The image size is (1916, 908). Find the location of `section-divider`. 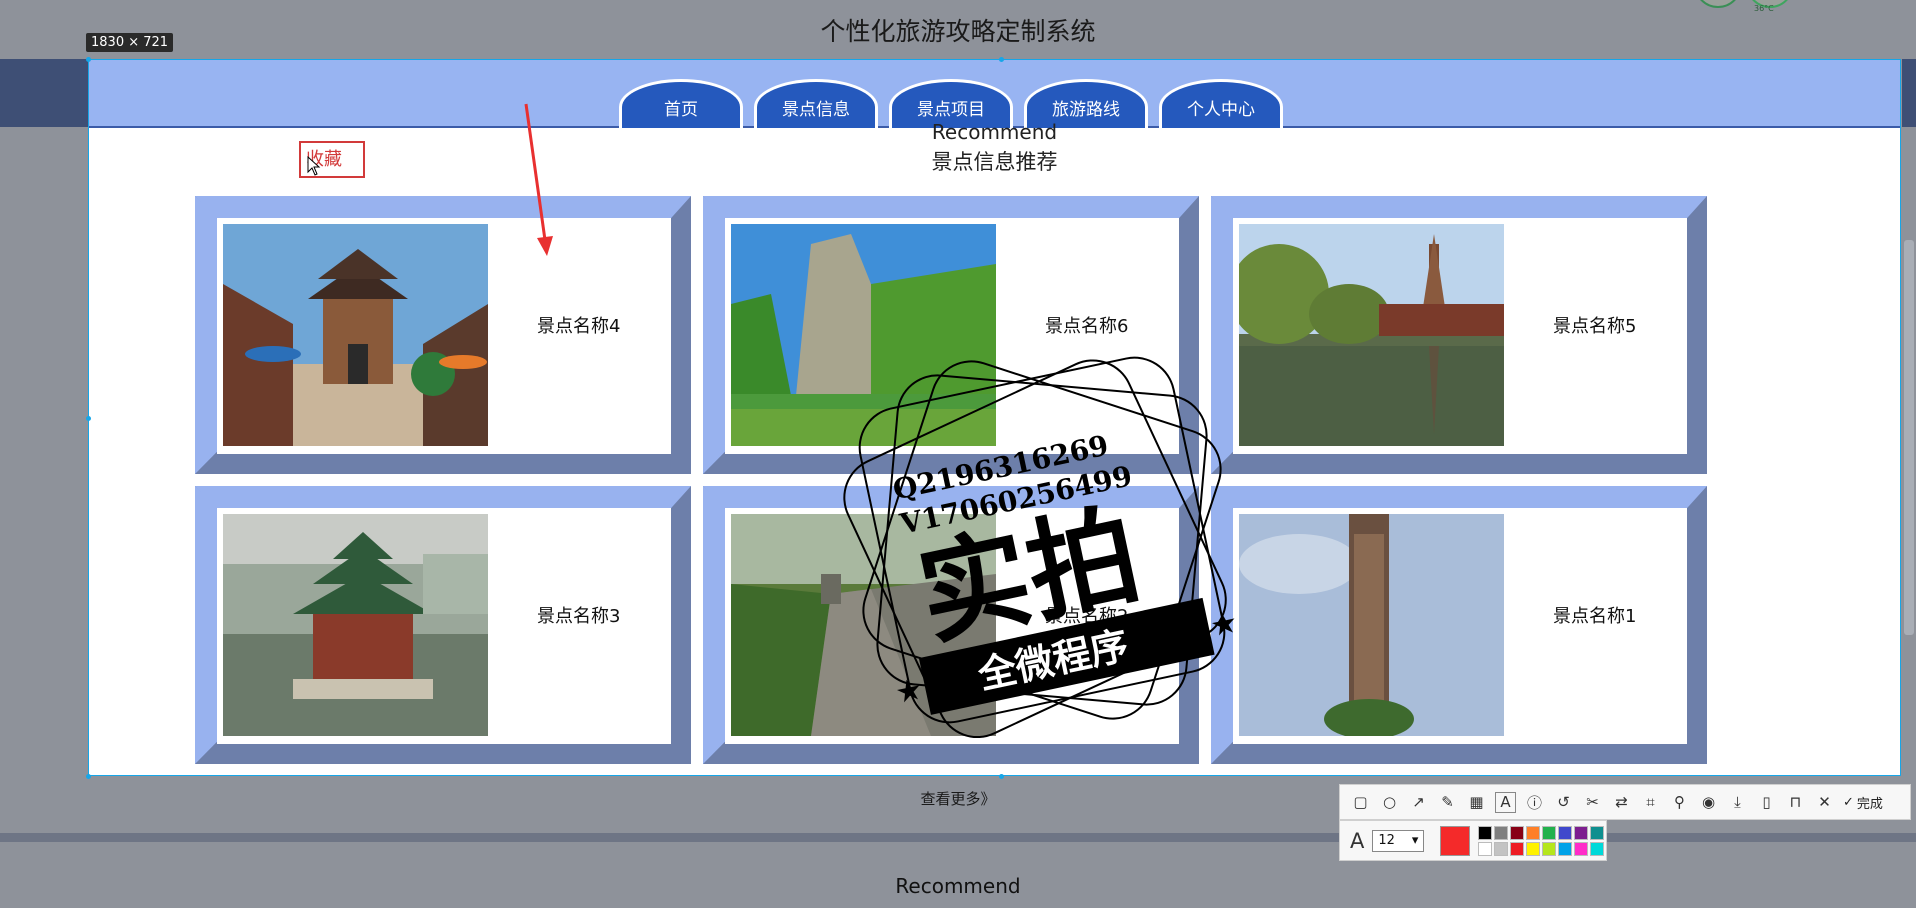

section-divider is located at coordinates (958, 837).